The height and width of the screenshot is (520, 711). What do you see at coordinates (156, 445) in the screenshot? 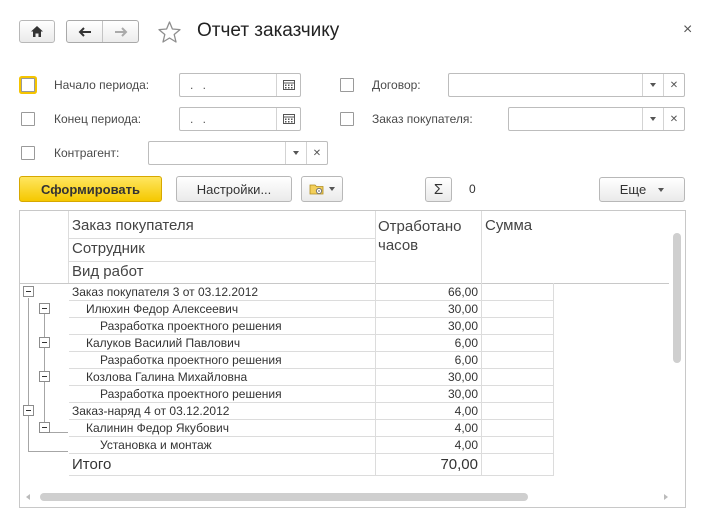
I see `row-name: Установка и монтаж` at bounding box center [156, 445].